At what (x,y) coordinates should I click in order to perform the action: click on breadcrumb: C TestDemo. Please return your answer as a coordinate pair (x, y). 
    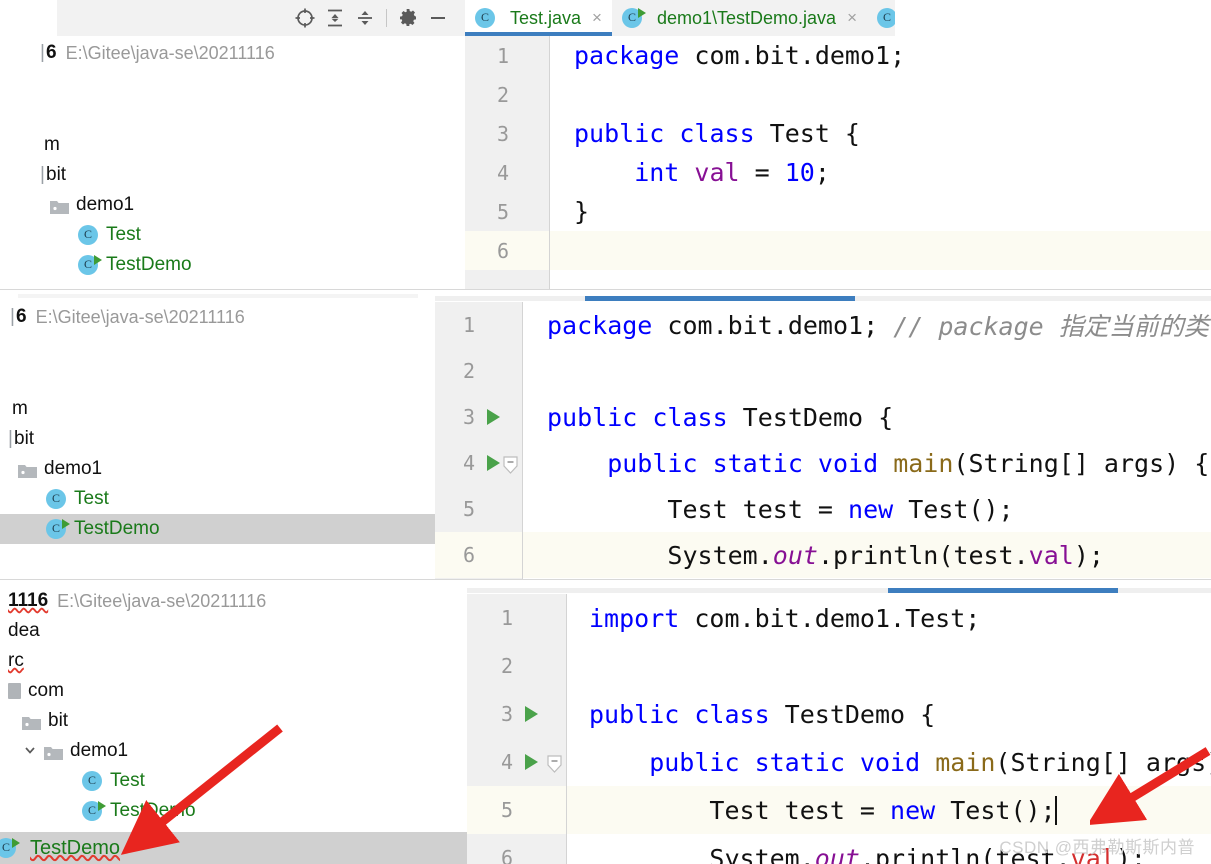
    Looking at the image, I should click on (233, 848).